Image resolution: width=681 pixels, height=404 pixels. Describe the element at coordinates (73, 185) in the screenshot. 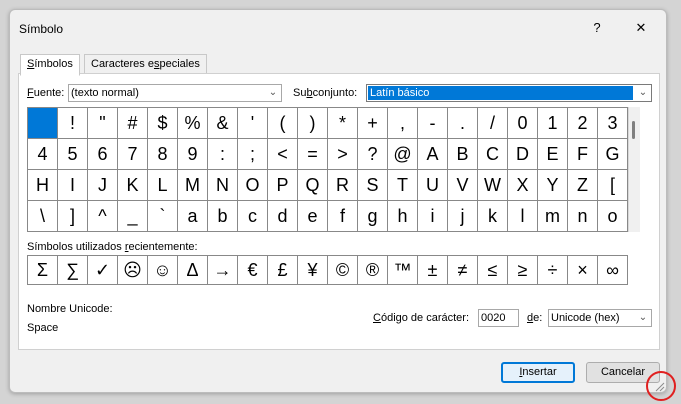

I see `symbol-cell: I` at that location.